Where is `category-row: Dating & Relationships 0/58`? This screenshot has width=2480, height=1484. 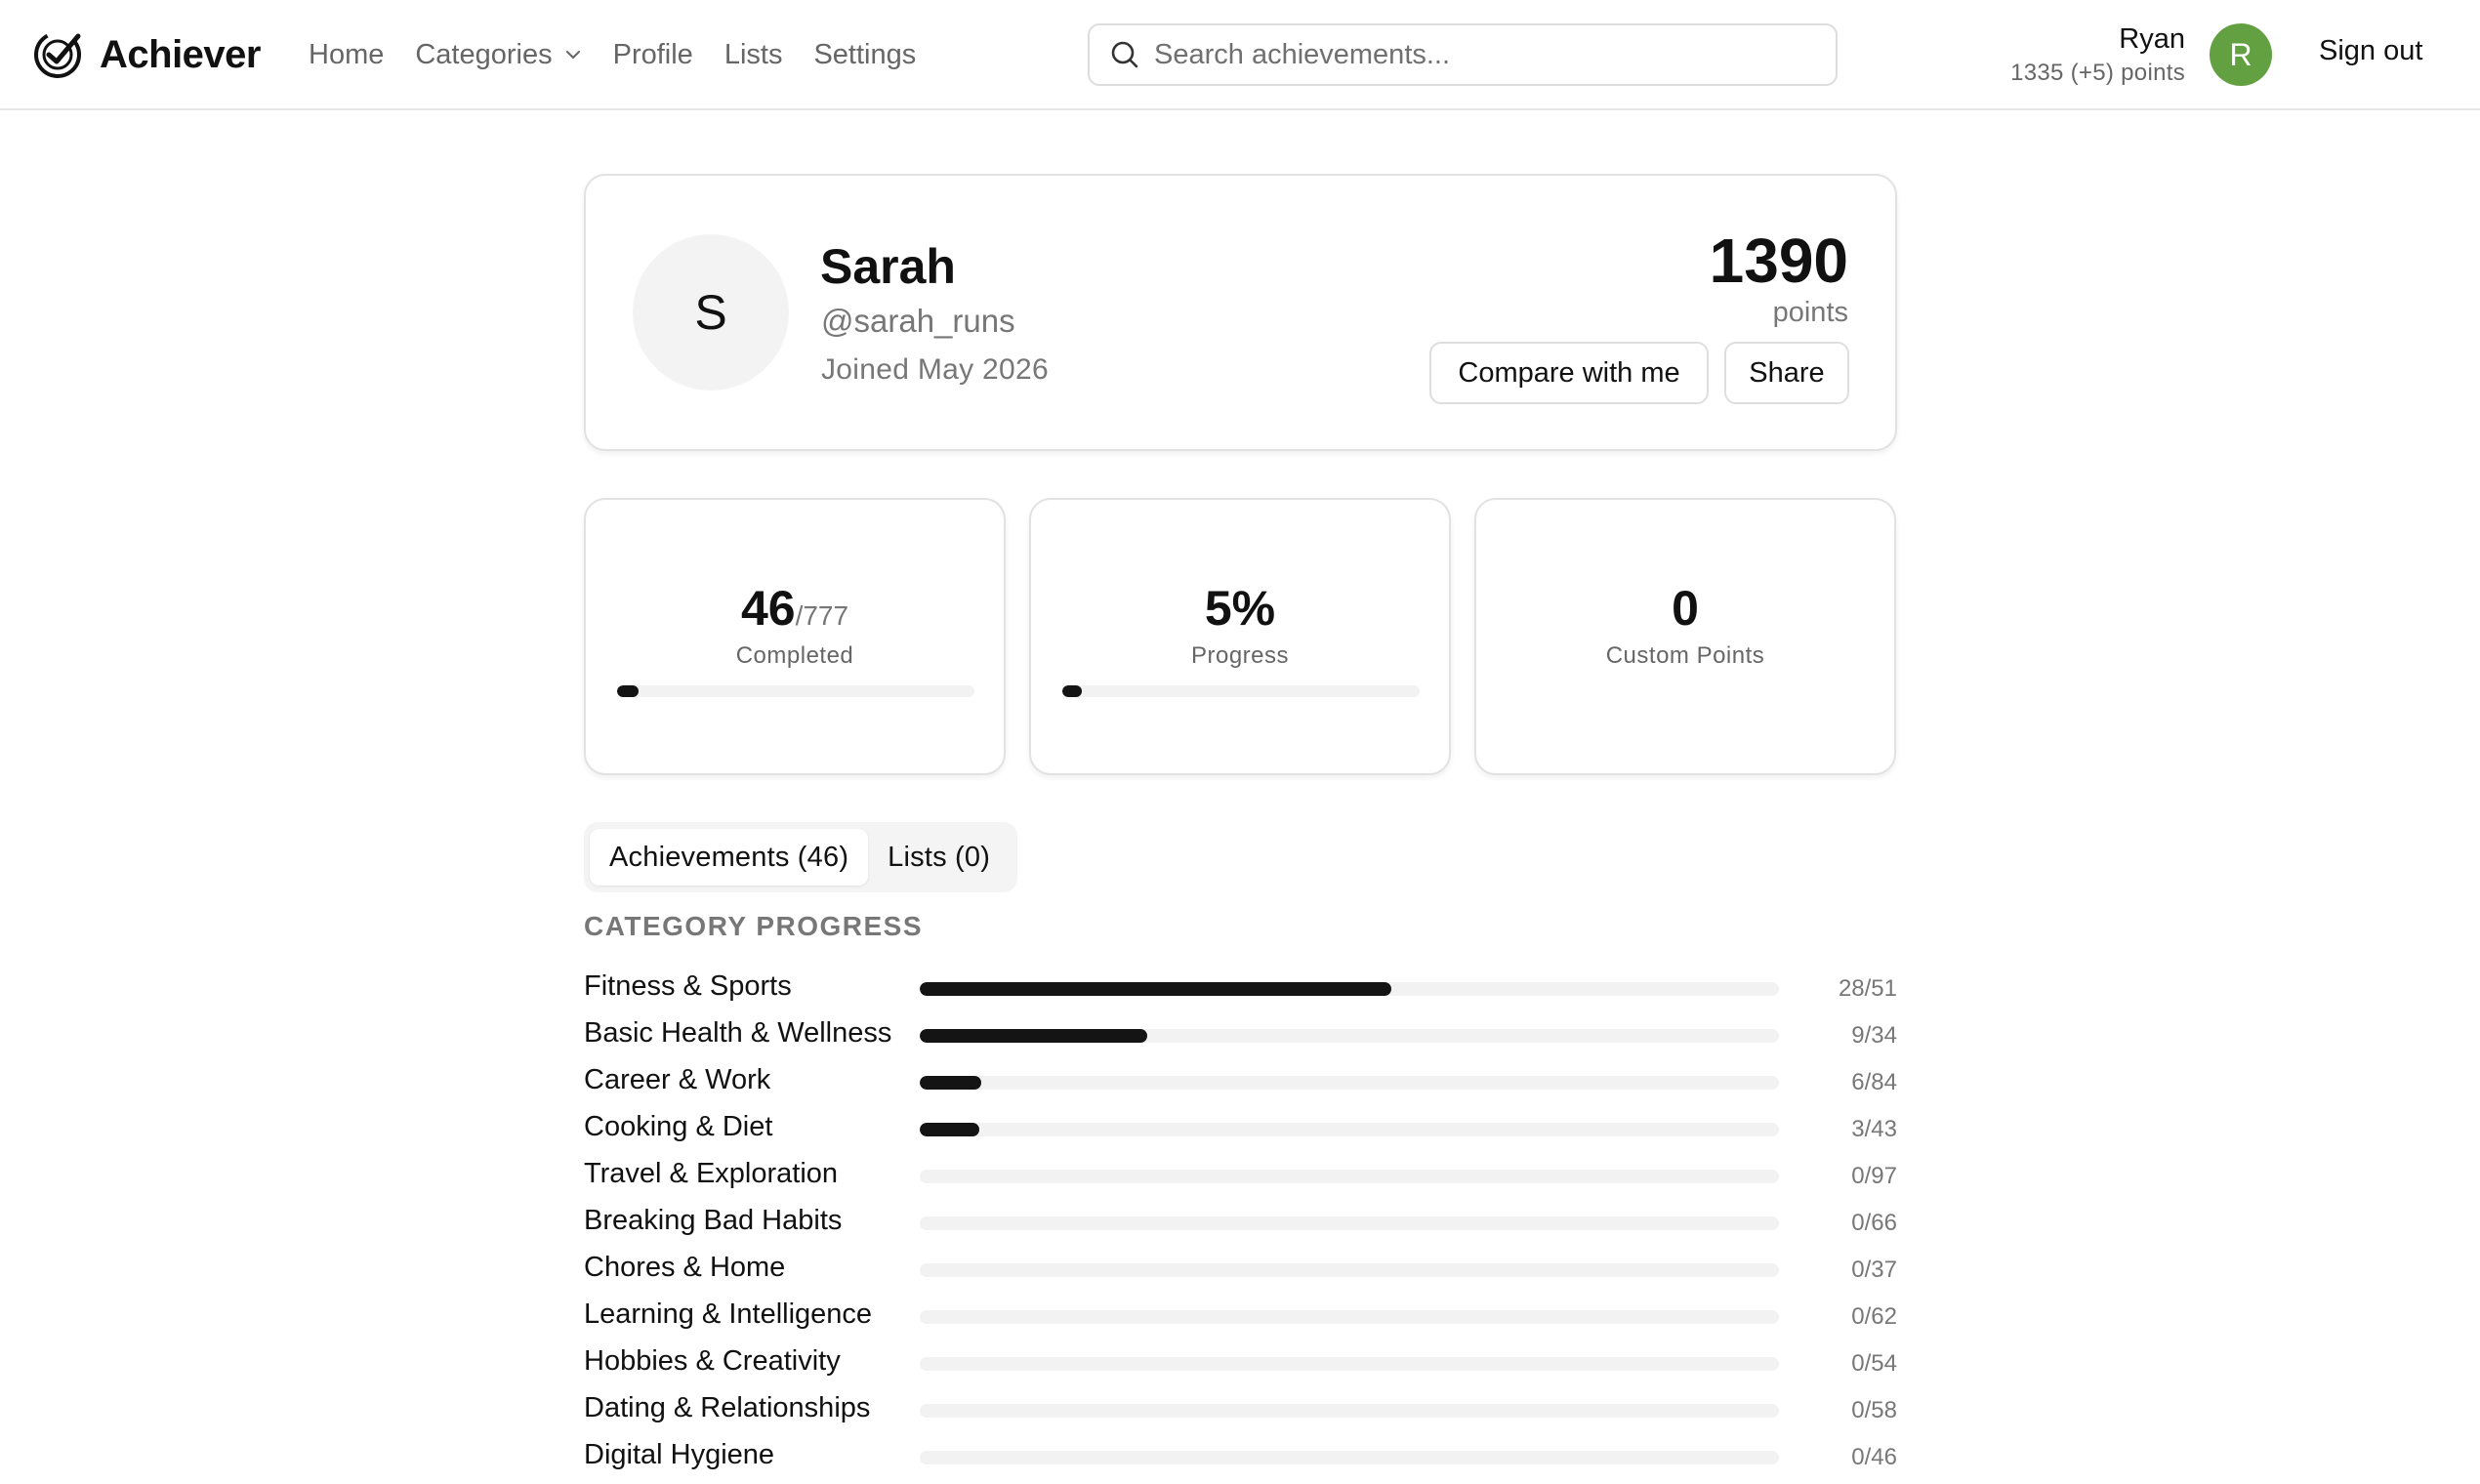 category-row: Dating & Relationships 0/58 is located at coordinates (1240, 1411).